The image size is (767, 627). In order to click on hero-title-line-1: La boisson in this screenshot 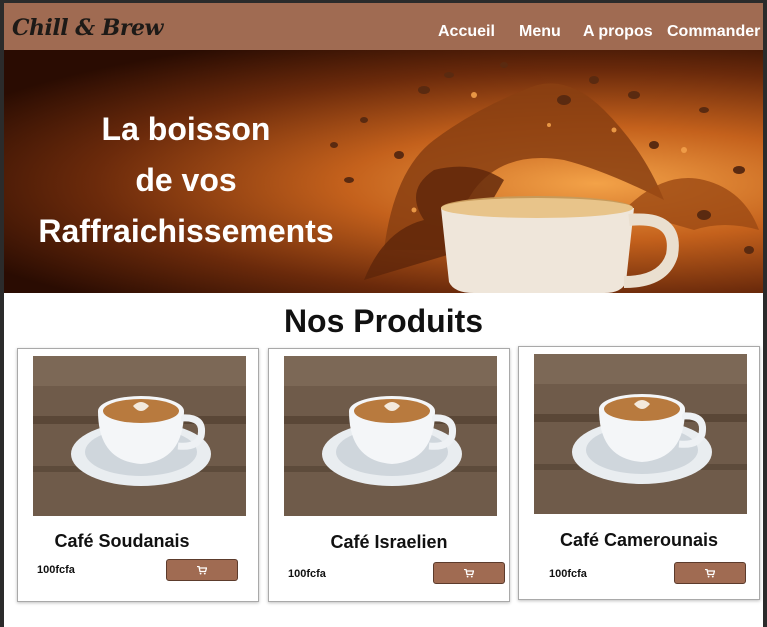, I will do `click(186, 129)`.